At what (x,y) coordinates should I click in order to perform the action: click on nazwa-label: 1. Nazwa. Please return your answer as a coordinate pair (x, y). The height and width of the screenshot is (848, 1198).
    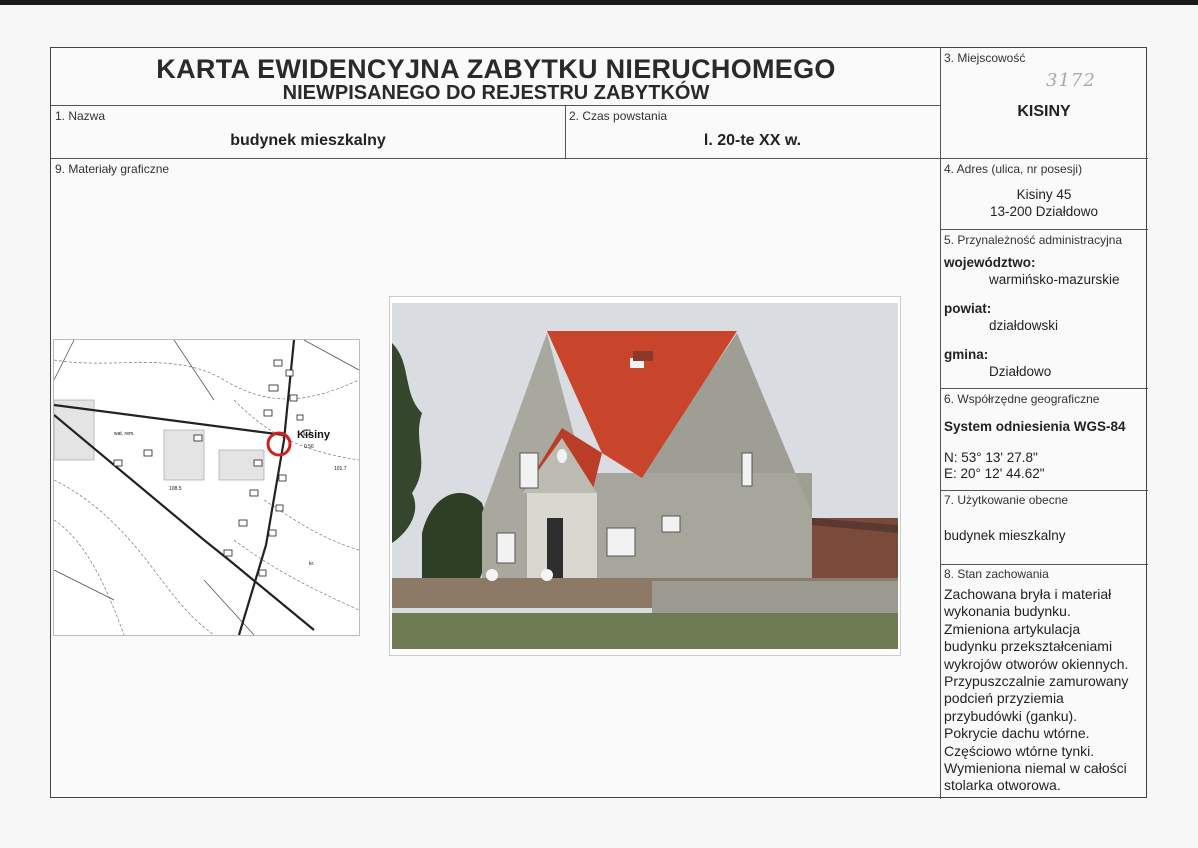
    Looking at the image, I should click on (80, 116).